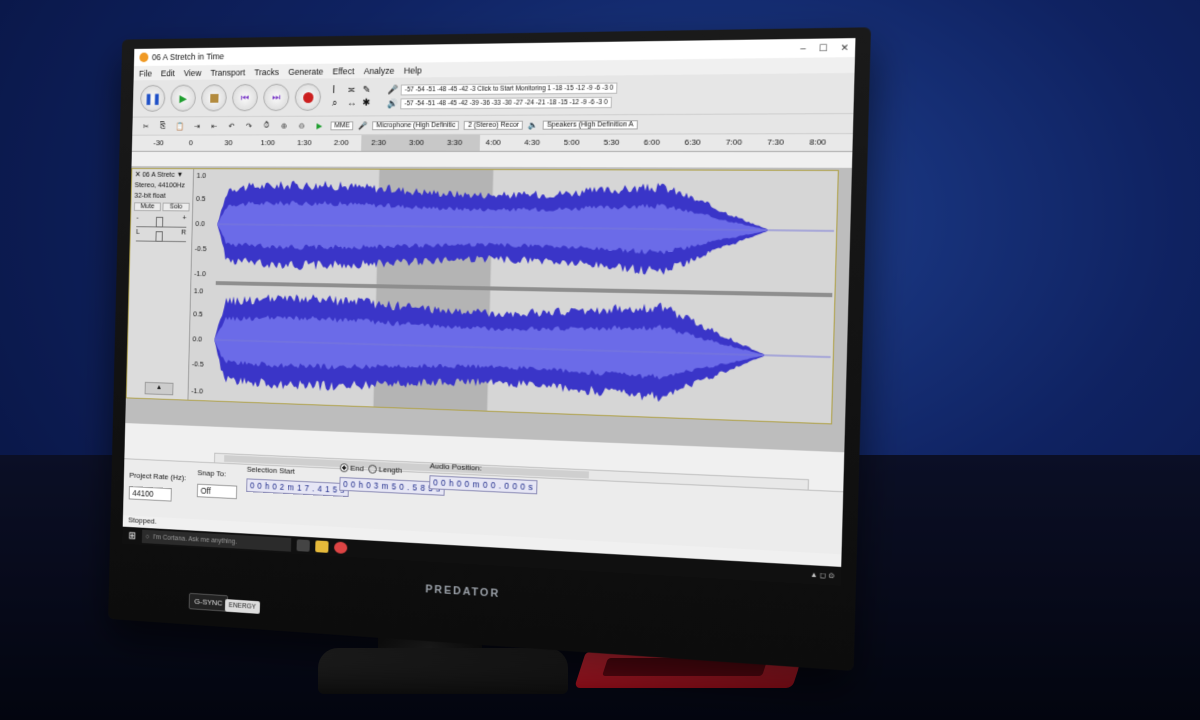  I want to click on menu-view: View, so click(193, 73).